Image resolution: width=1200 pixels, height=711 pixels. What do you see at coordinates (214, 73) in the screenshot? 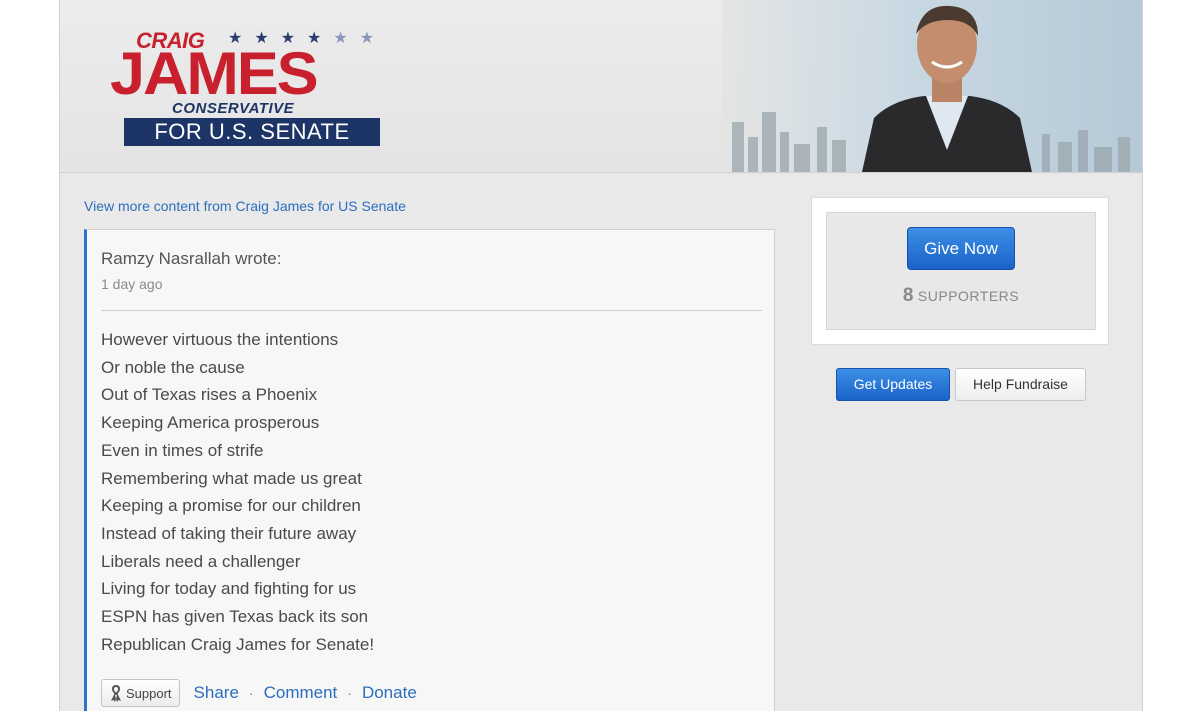
I see `logo-last-name: JAMES` at bounding box center [214, 73].